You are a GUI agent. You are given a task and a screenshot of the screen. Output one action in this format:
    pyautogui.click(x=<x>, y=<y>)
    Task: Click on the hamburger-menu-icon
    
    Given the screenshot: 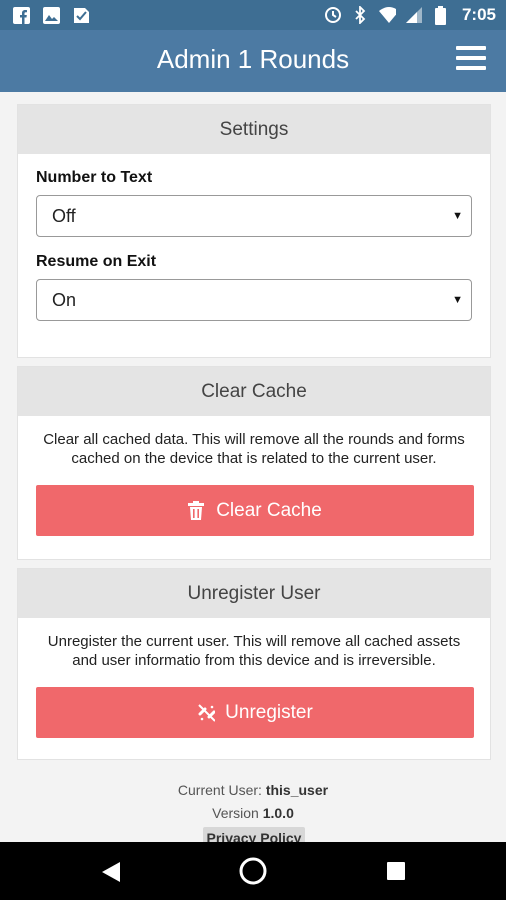 What is the action you would take?
    pyautogui.click(x=471, y=59)
    